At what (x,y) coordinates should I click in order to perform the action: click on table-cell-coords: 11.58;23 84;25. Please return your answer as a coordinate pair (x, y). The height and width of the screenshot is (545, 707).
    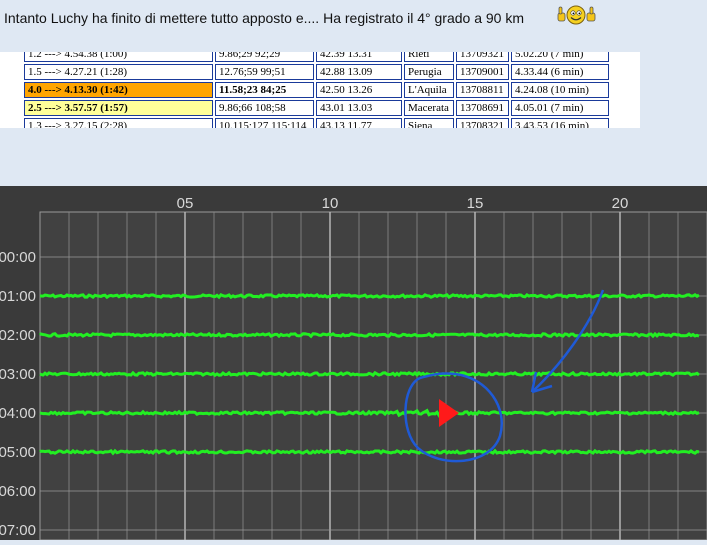
    Looking at the image, I should click on (264, 90).